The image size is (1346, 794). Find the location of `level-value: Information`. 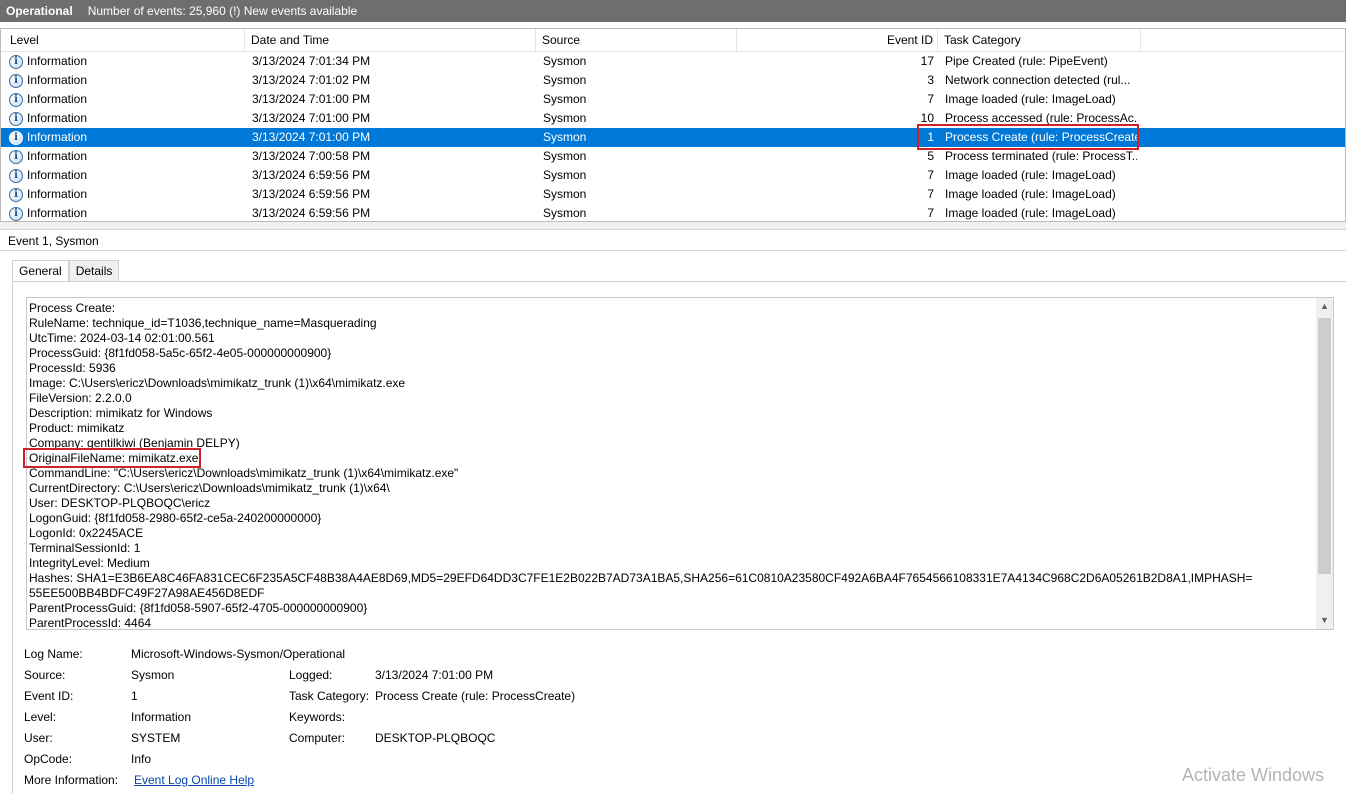

level-value: Information is located at coordinates (161, 717).